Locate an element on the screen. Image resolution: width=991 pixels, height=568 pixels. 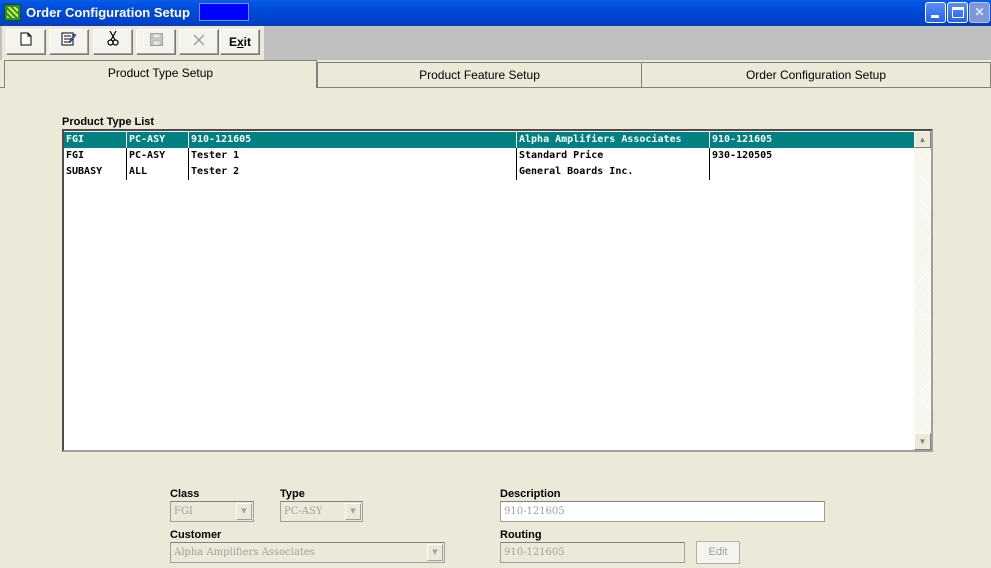
edit-record-button is located at coordinates (69, 42).